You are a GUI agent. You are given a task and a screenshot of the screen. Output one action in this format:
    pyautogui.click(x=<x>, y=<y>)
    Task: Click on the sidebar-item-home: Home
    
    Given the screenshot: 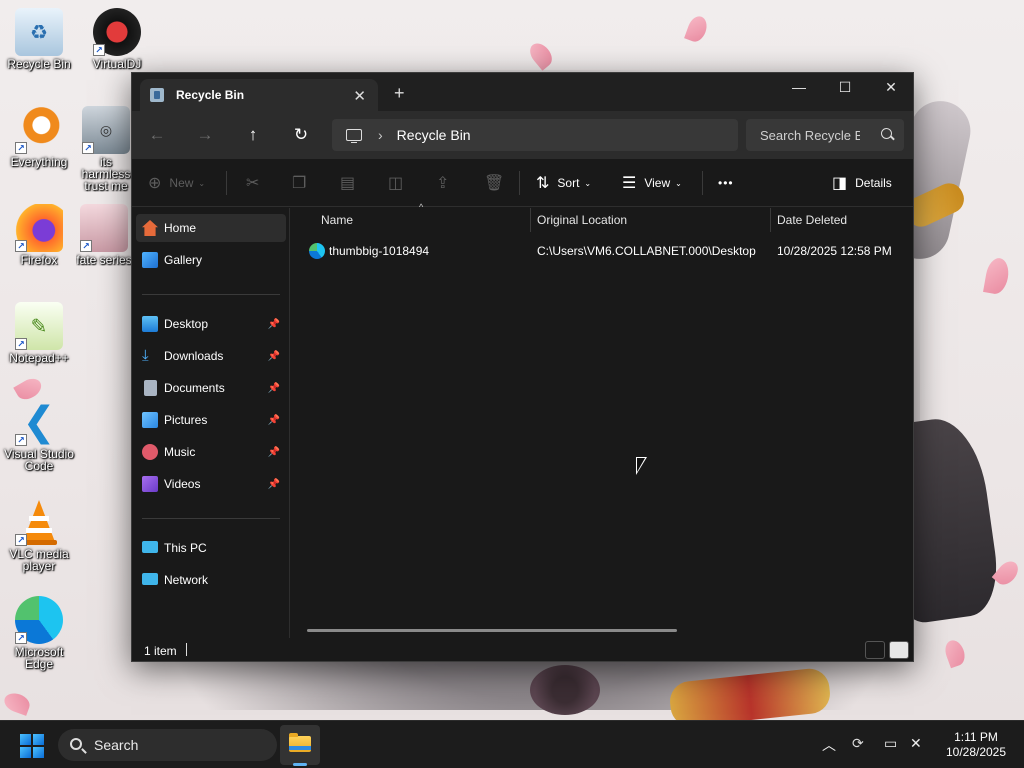 What is the action you would take?
    pyautogui.click(x=211, y=228)
    